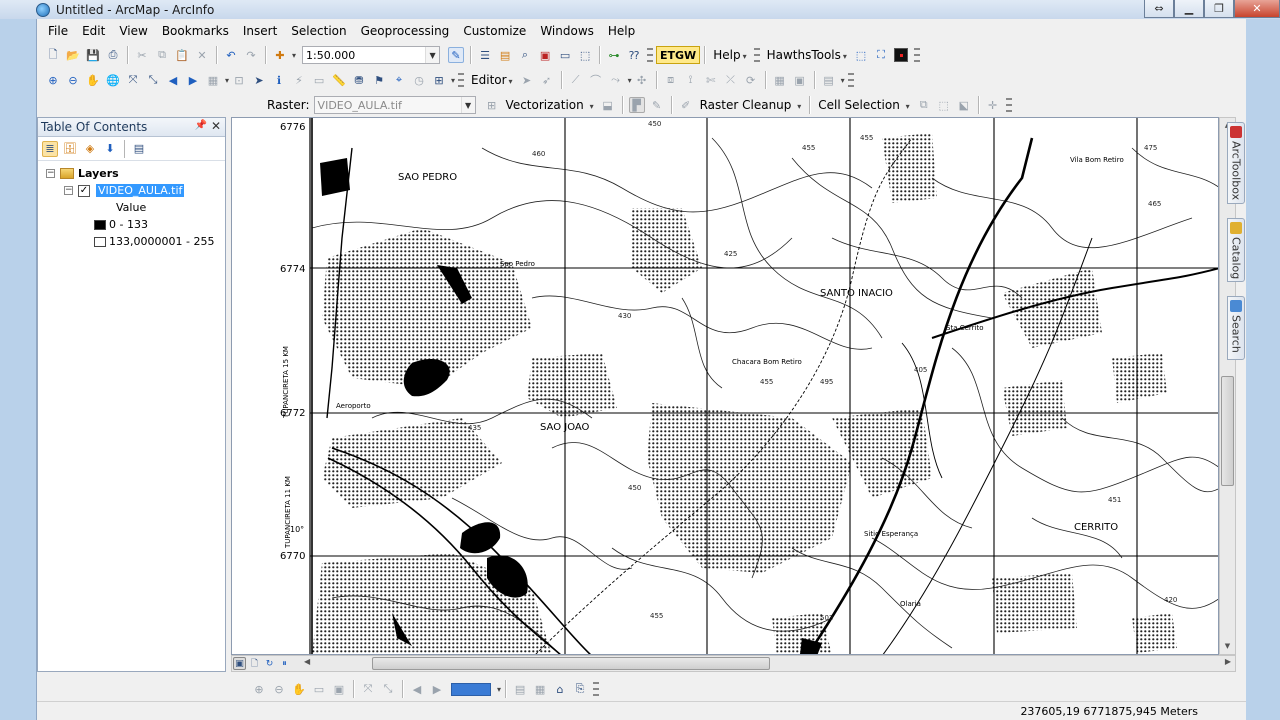  What do you see at coordinates (580, 689) in the screenshot?
I see `data-driven-pages-icon: ⎘` at bounding box center [580, 689].